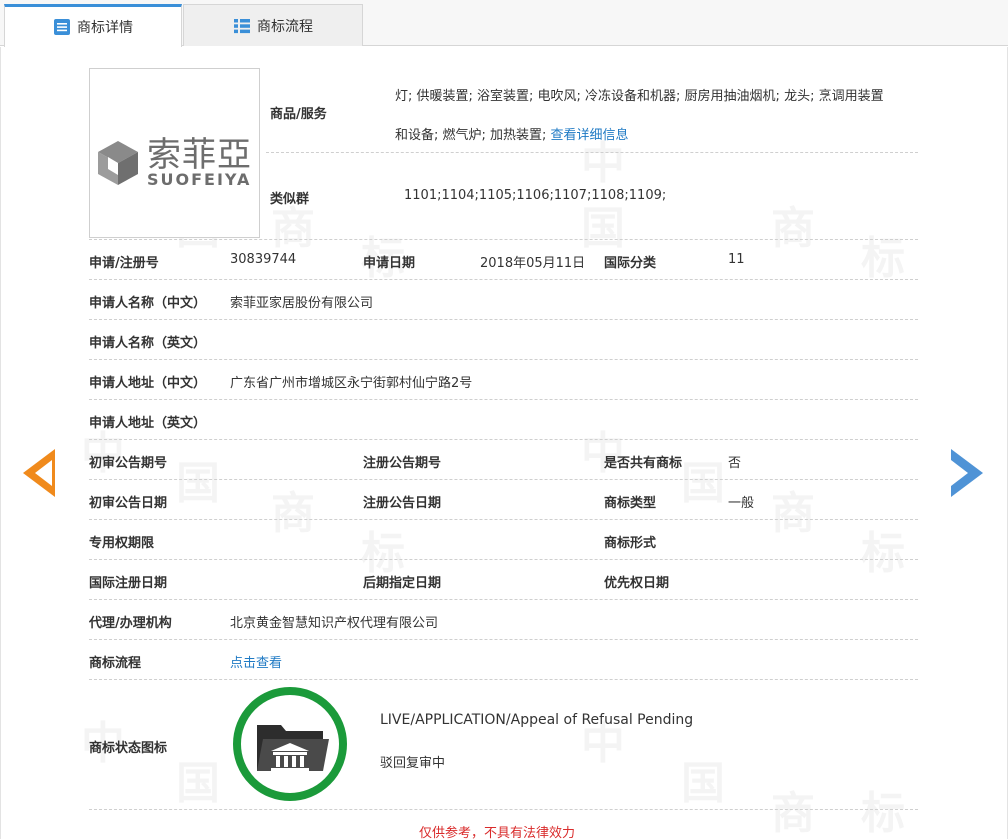 The height and width of the screenshot is (839, 1008). I want to click on status-chinese-text: 驳回复审中, so click(413, 763).